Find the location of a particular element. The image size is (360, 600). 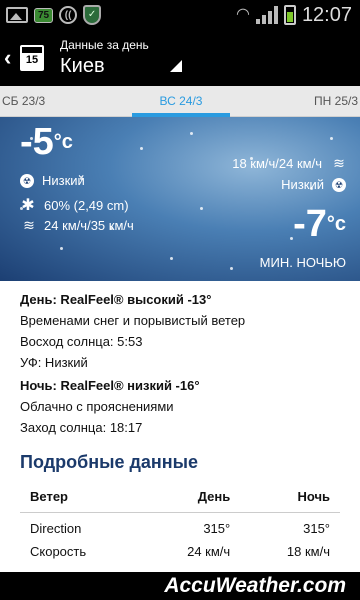

signal-icon is located at coordinates (266, 15).